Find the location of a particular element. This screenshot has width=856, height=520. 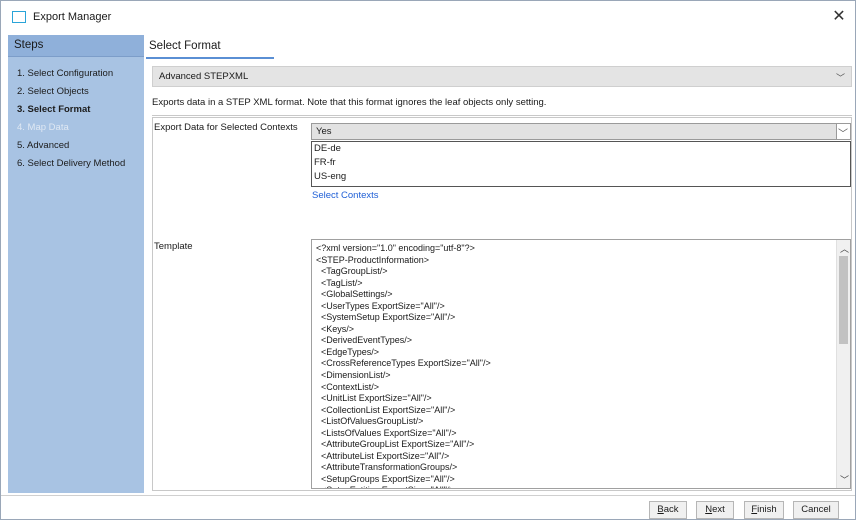

step-map-data: 4. Map Data is located at coordinates (43, 127).